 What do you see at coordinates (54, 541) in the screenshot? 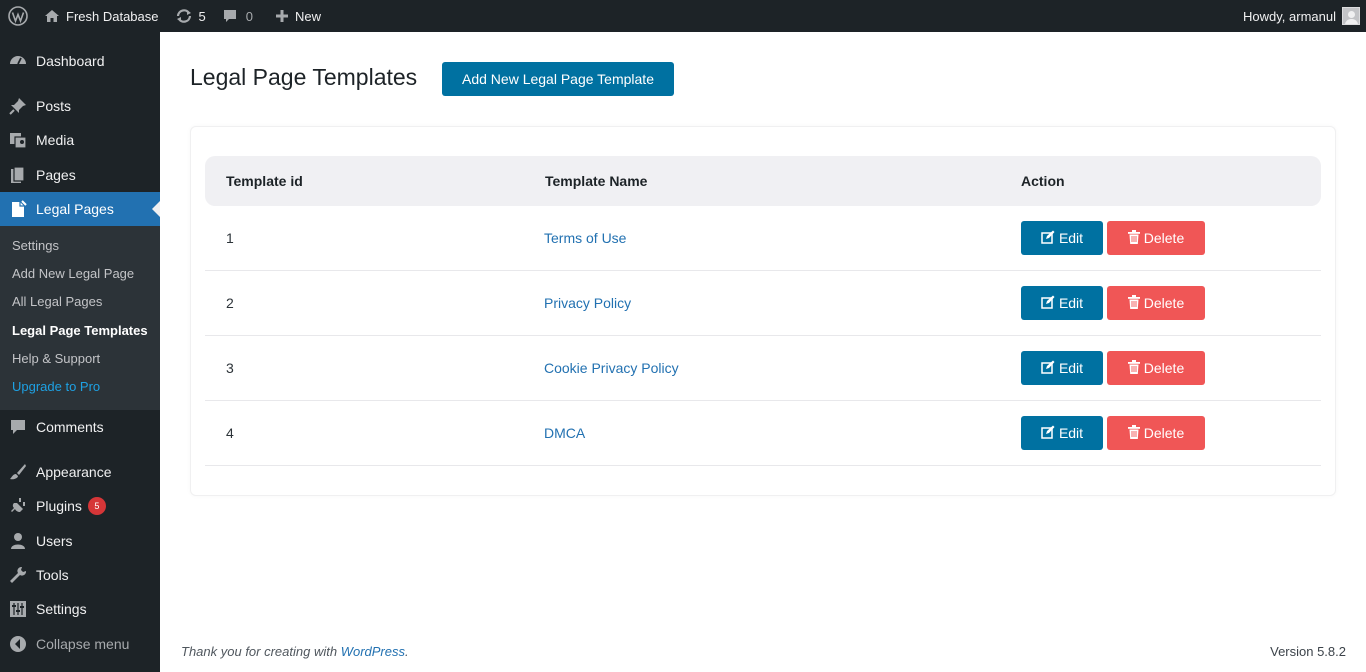
I see `sidebar-item-label: Users` at bounding box center [54, 541].